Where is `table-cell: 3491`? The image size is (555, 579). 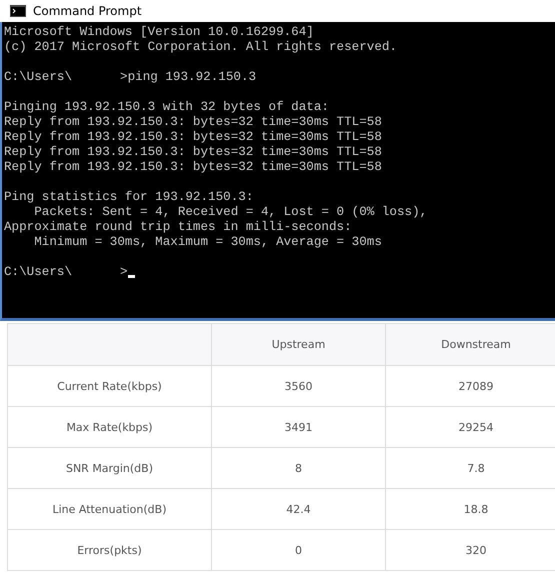 table-cell: 3491 is located at coordinates (299, 427).